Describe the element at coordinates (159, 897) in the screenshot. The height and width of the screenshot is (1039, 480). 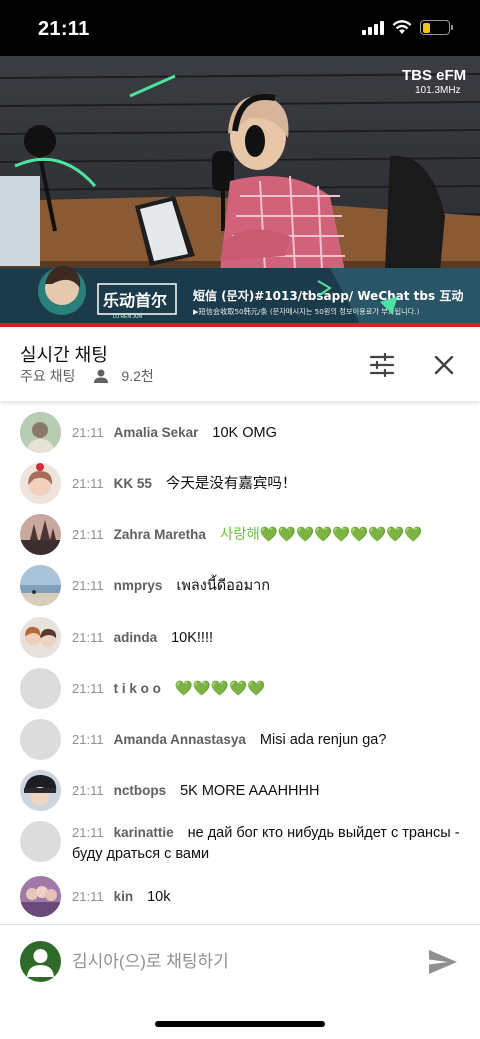
I see `message-text: 10k` at that location.